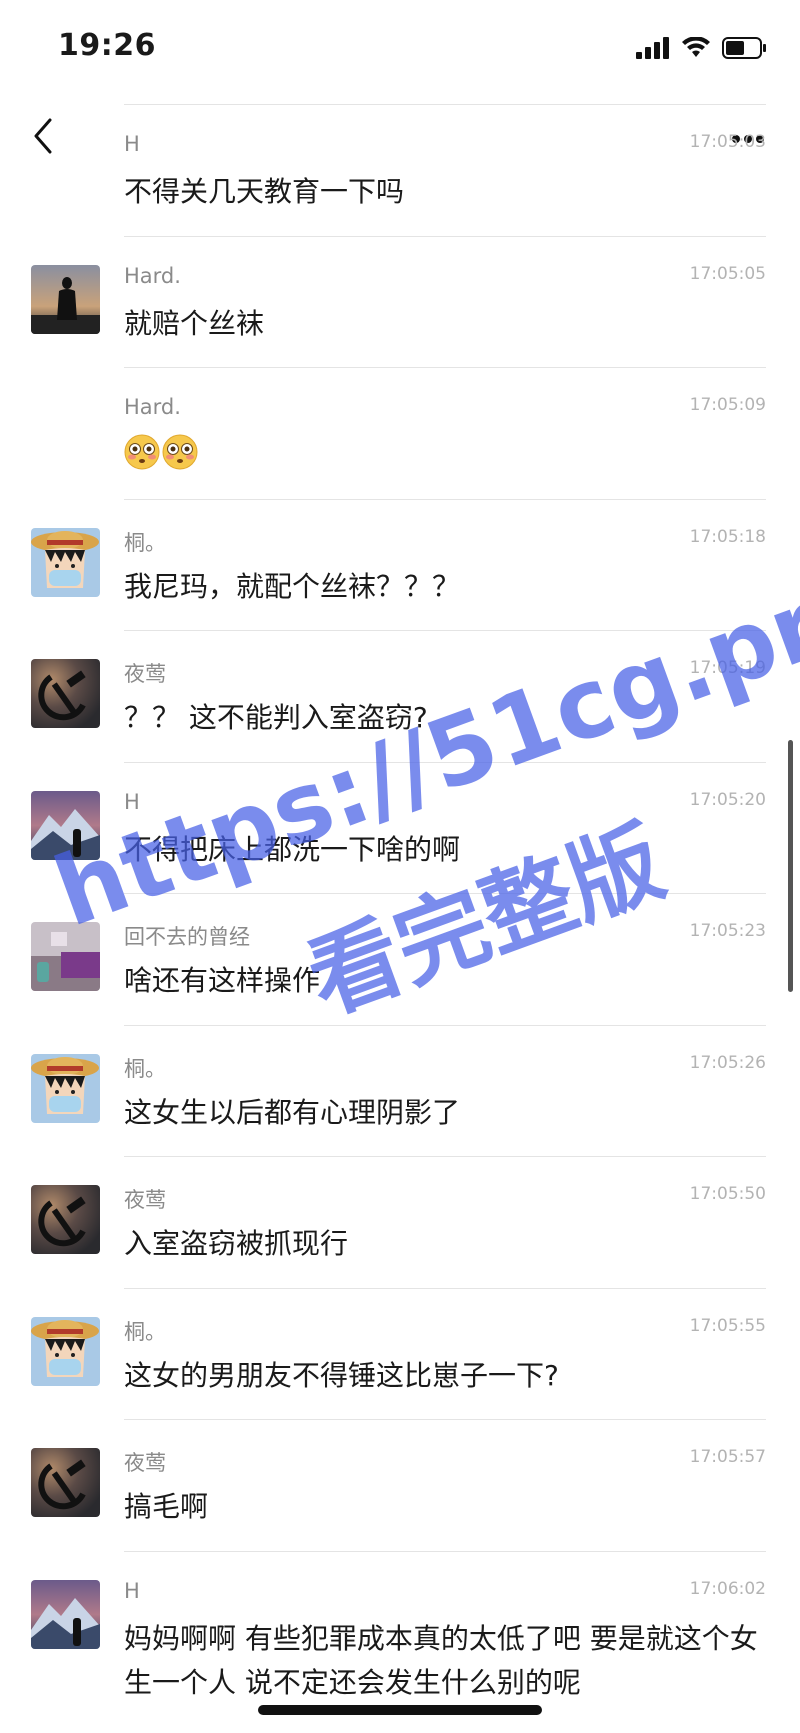 This screenshot has height=1733, width=800. I want to click on status-icons, so click(702, 48).